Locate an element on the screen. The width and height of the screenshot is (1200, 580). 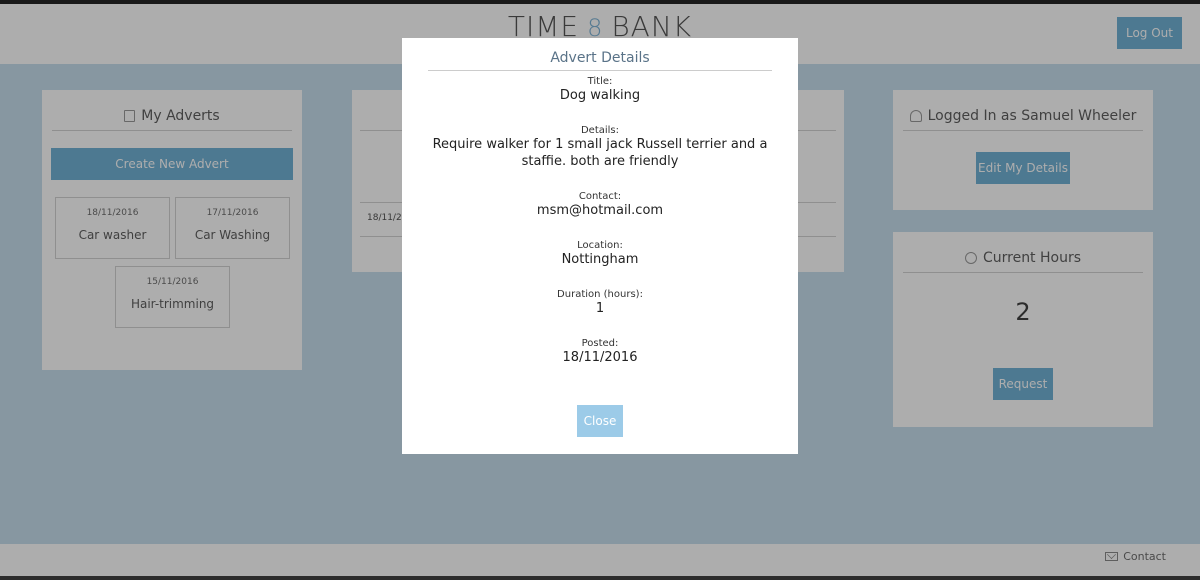
field-contact: Contact: msm@hotmail.com is located at coordinates (600, 205).